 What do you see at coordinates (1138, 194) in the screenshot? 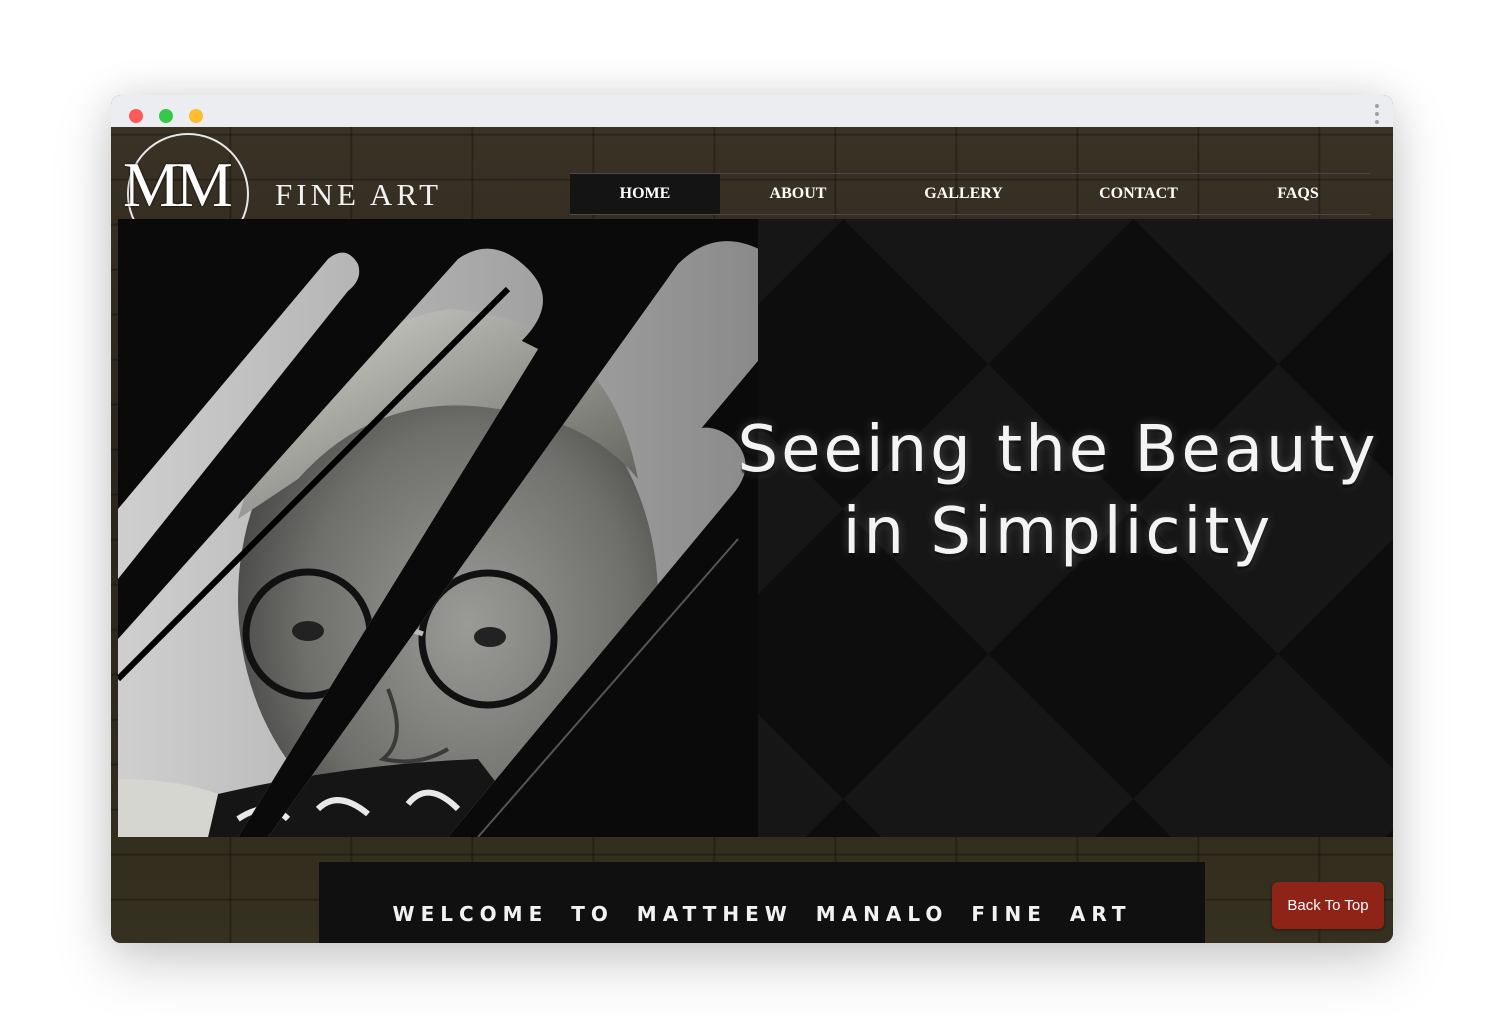
I see `nav-contact: CONTACT` at bounding box center [1138, 194].